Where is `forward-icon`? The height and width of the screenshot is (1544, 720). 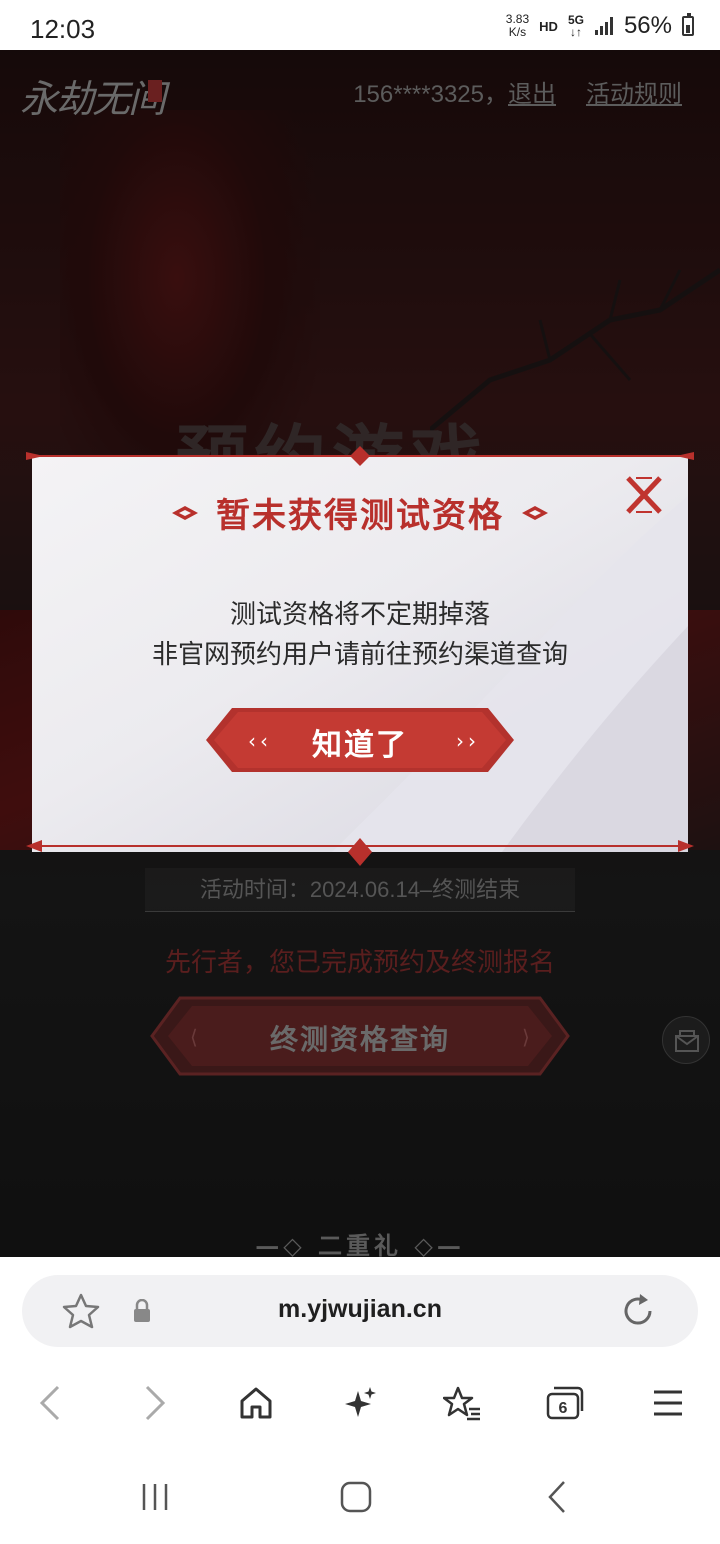 forward-icon is located at coordinates (155, 1403).